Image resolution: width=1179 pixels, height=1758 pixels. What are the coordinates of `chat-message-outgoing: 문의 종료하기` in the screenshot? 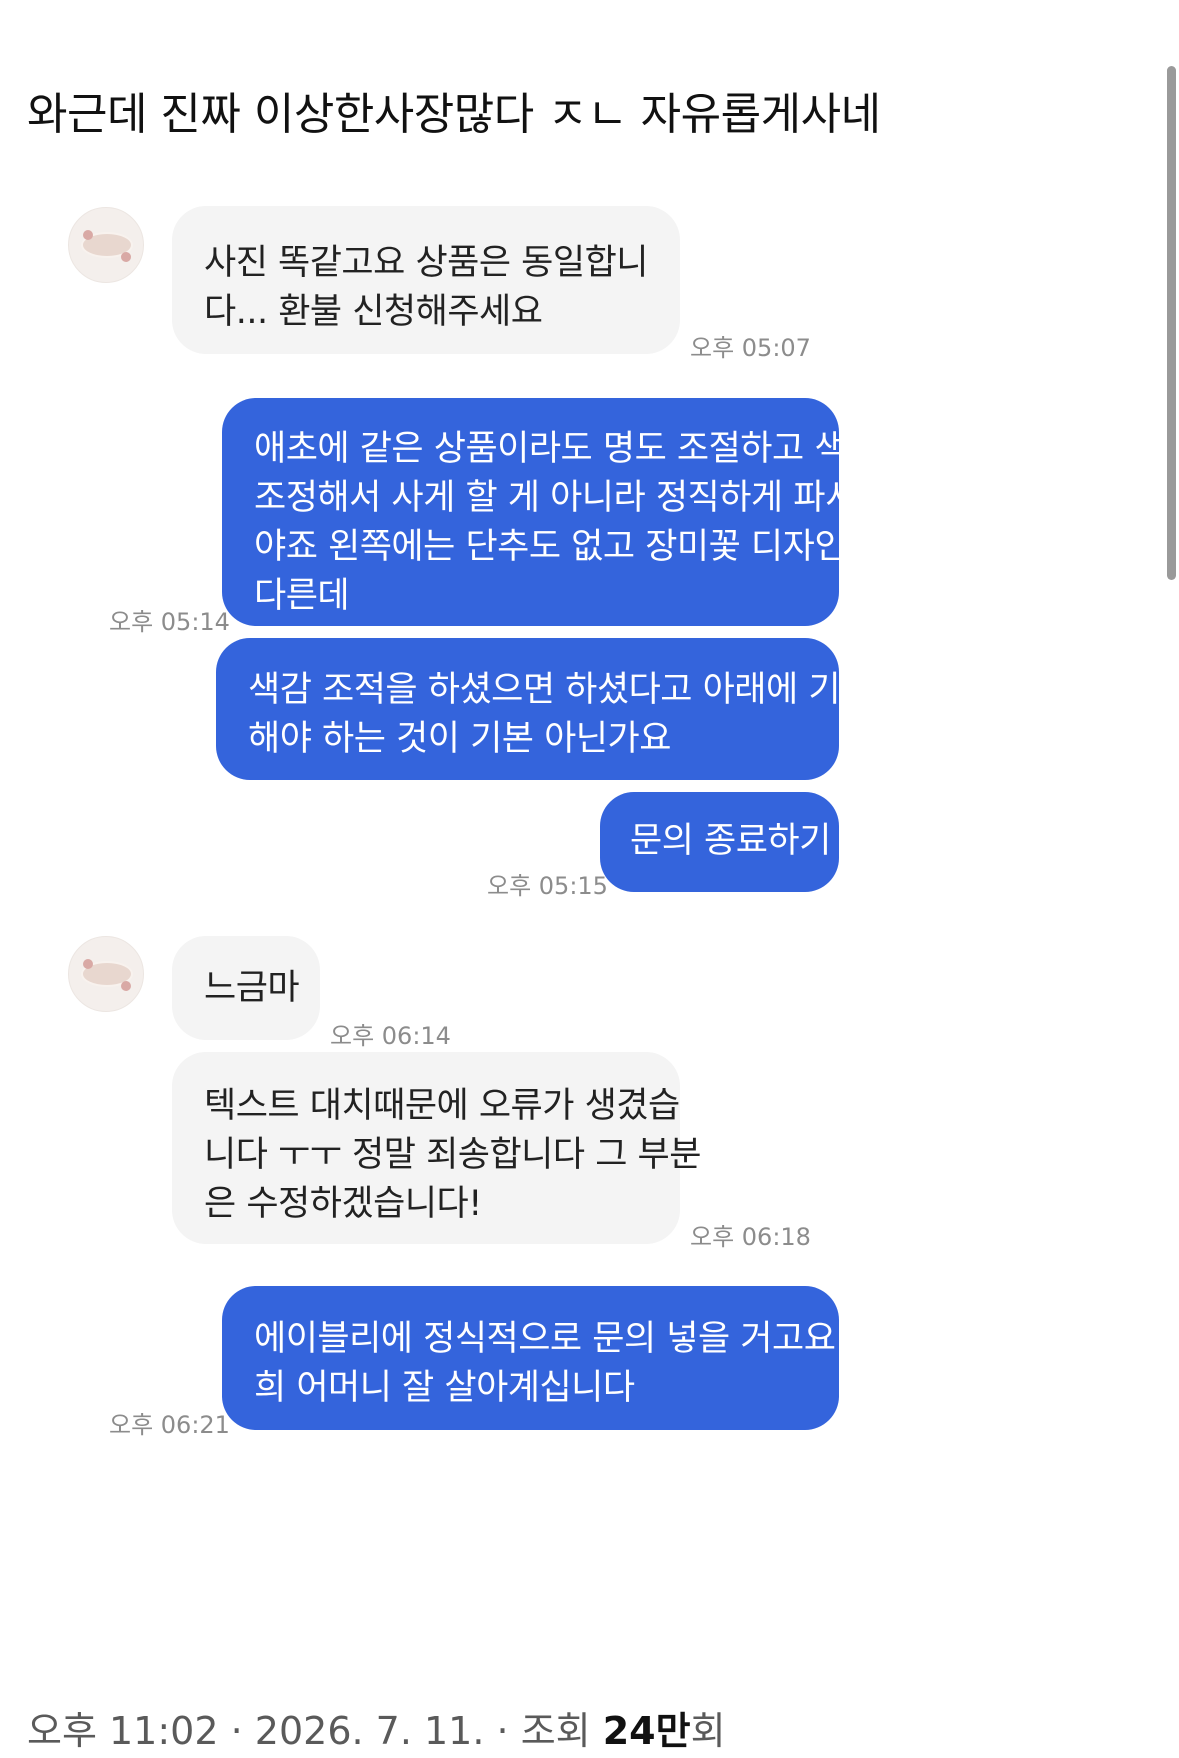 It's located at (719, 842).